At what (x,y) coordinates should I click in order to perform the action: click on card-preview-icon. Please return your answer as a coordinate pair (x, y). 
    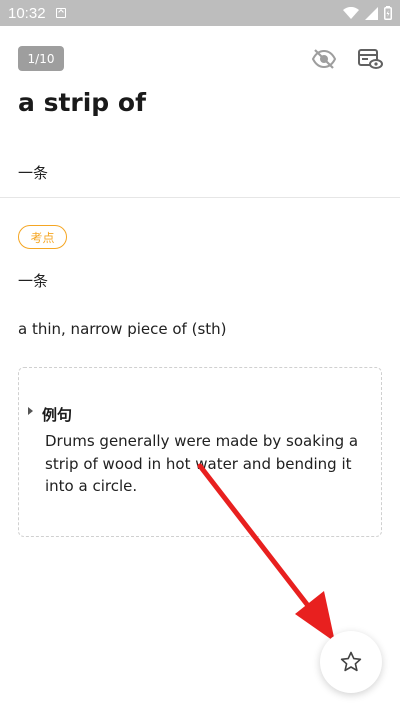
    Looking at the image, I should click on (370, 59).